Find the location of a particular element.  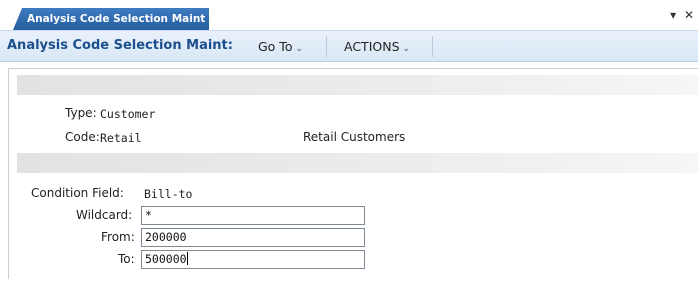

section-band-header is located at coordinates (357, 85).